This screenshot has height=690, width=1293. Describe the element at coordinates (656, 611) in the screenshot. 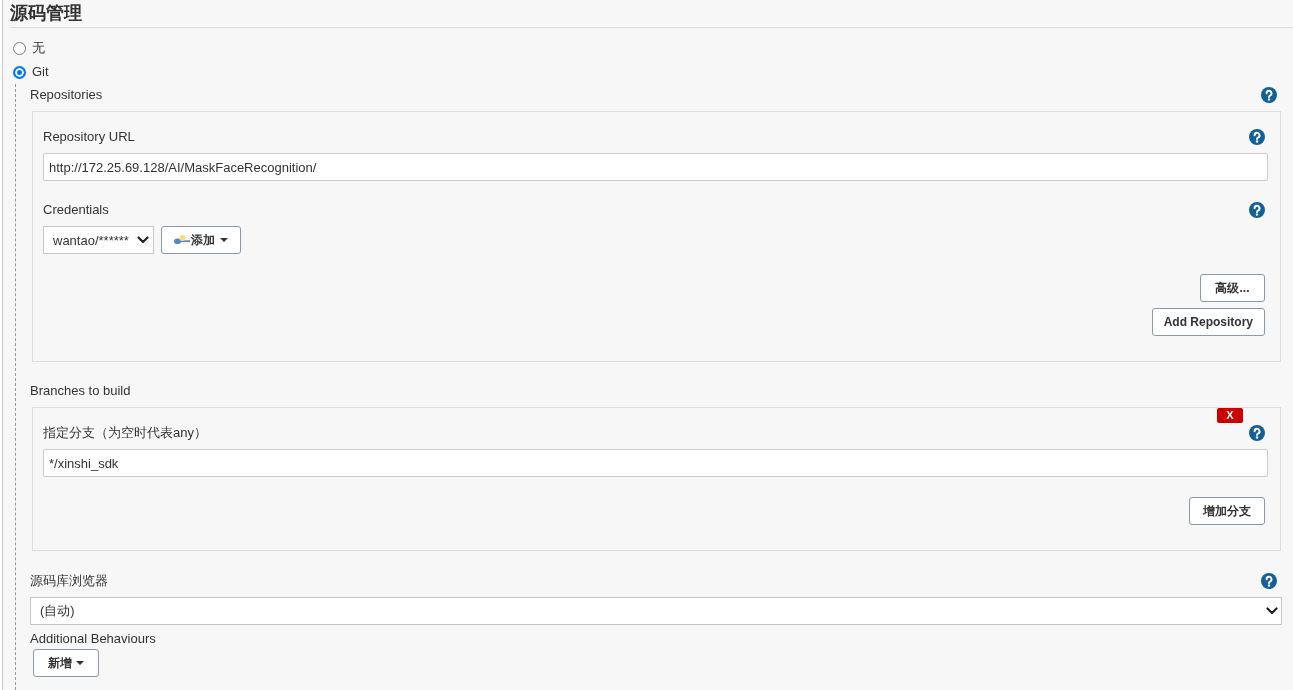

I see `browser-dropdown: (自动)` at that location.